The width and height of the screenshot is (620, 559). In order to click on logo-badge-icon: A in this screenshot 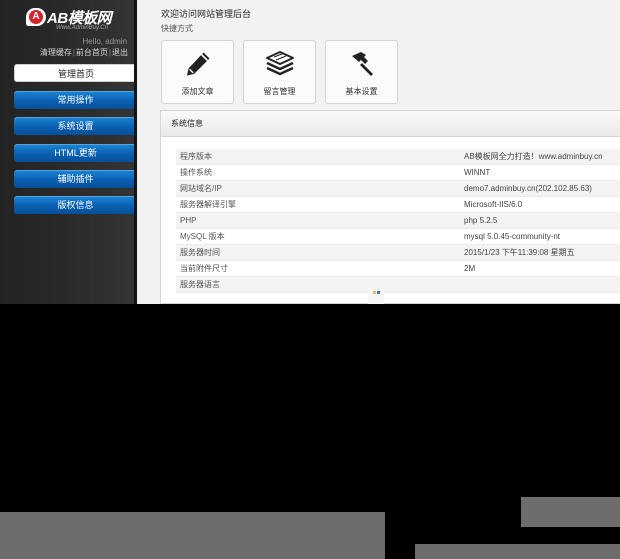, I will do `click(36, 17)`.